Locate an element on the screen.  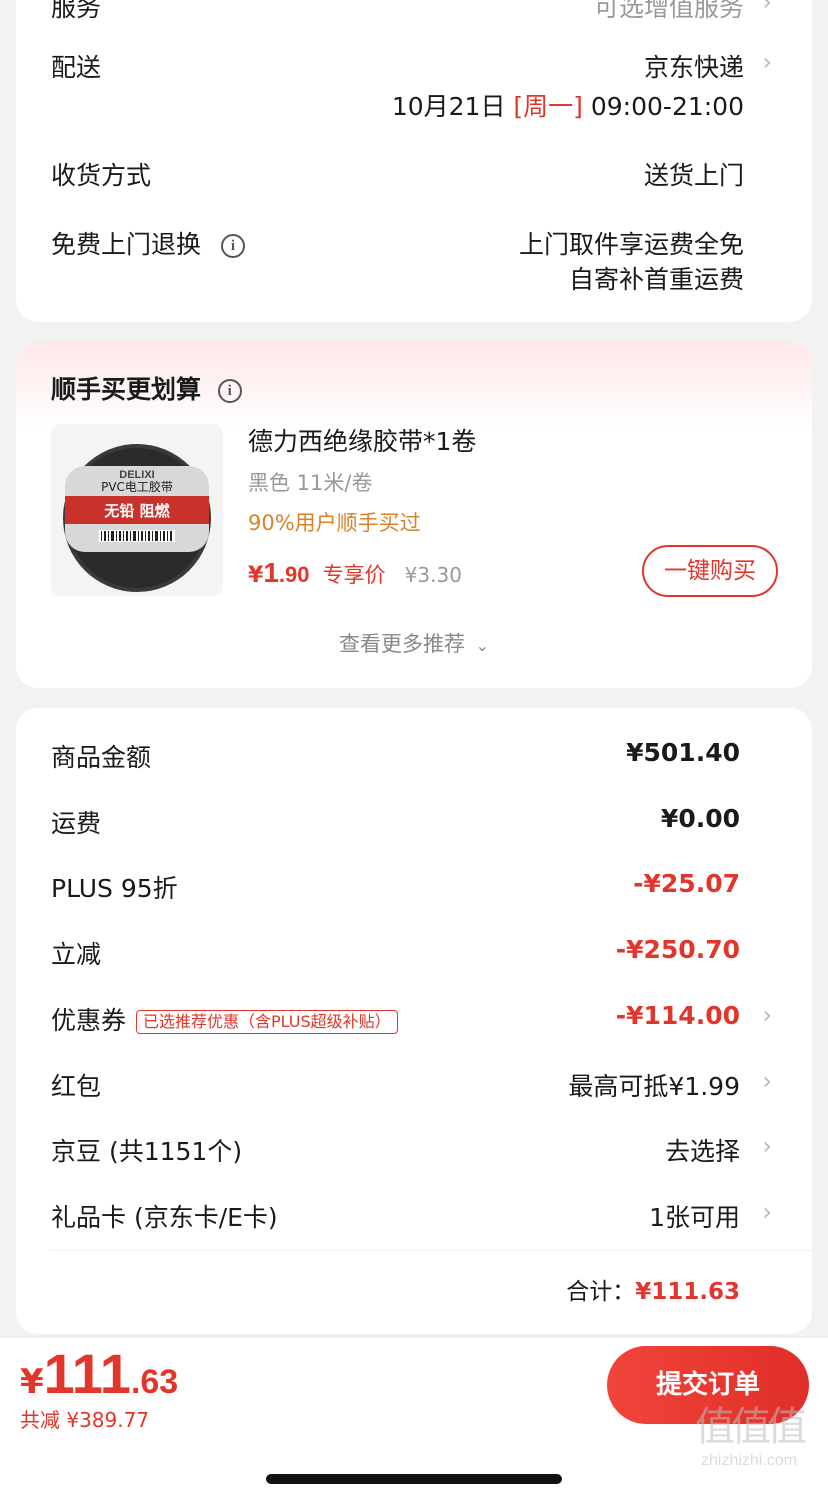
total-label: 合计： is located at coordinates (601, 1292).